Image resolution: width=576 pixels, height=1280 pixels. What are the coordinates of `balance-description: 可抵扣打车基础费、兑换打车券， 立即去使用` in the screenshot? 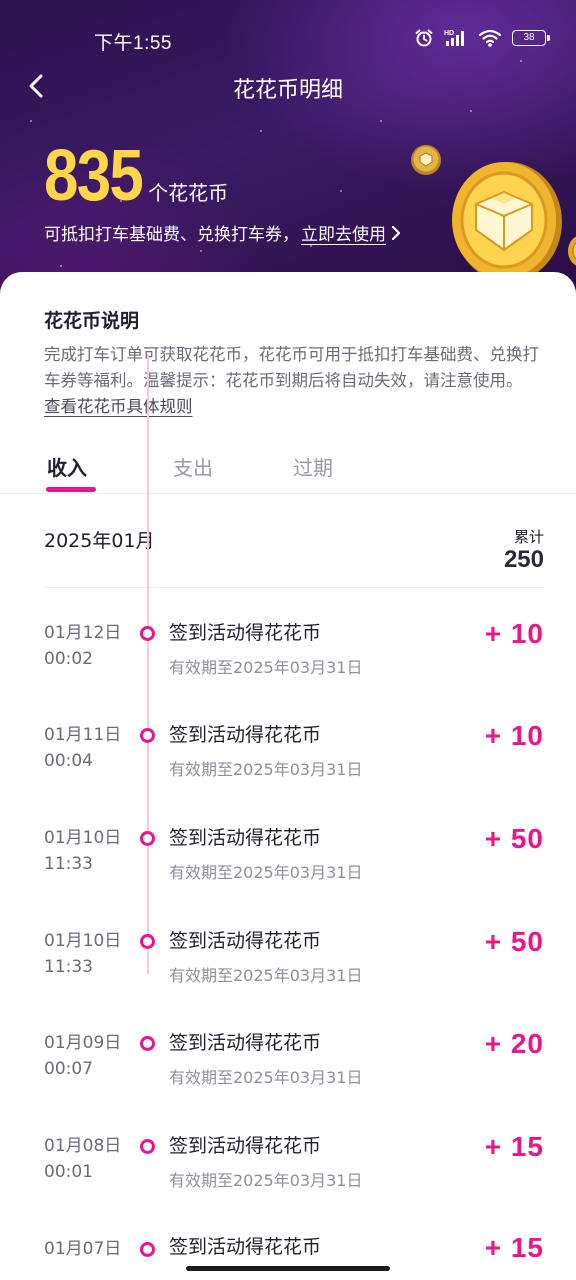 It's located at (223, 232).